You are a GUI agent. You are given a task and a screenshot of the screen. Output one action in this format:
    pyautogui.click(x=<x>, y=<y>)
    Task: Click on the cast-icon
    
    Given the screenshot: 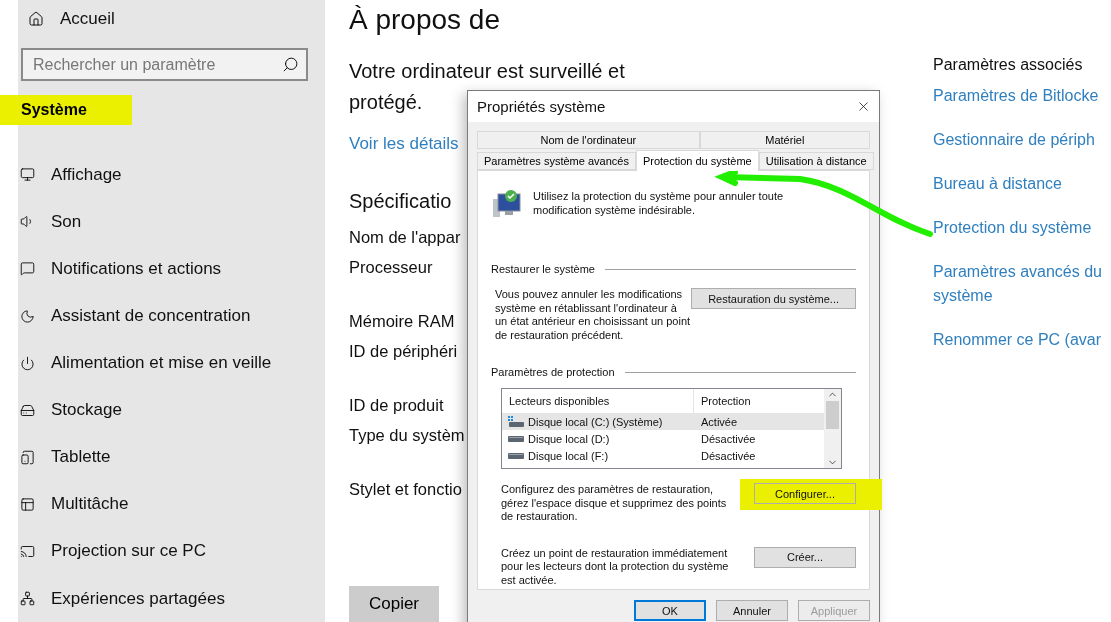 What is the action you would take?
    pyautogui.click(x=27, y=551)
    